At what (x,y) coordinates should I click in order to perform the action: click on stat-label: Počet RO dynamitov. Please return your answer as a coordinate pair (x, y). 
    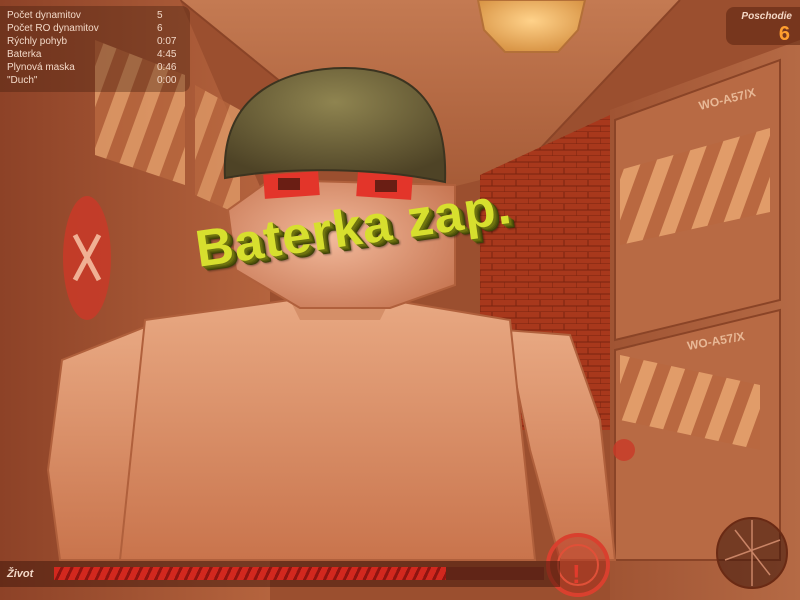
    Looking at the image, I should click on (53, 28).